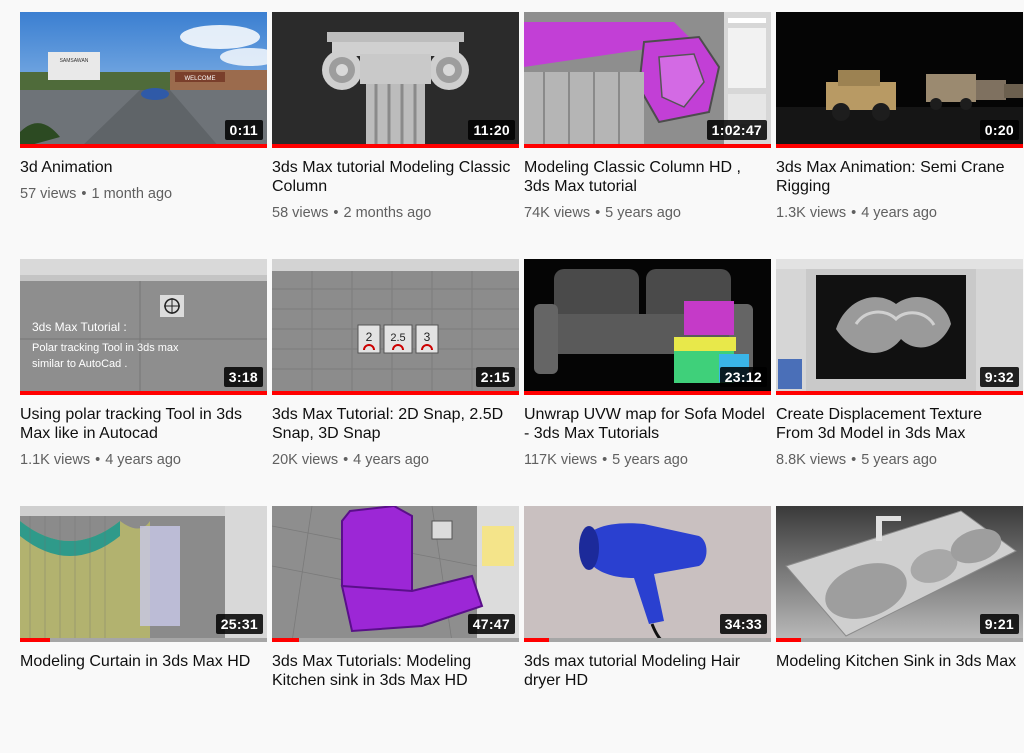  Describe the element at coordinates (491, 624) in the screenshot. I see `video-duration: 47:47` at that location.